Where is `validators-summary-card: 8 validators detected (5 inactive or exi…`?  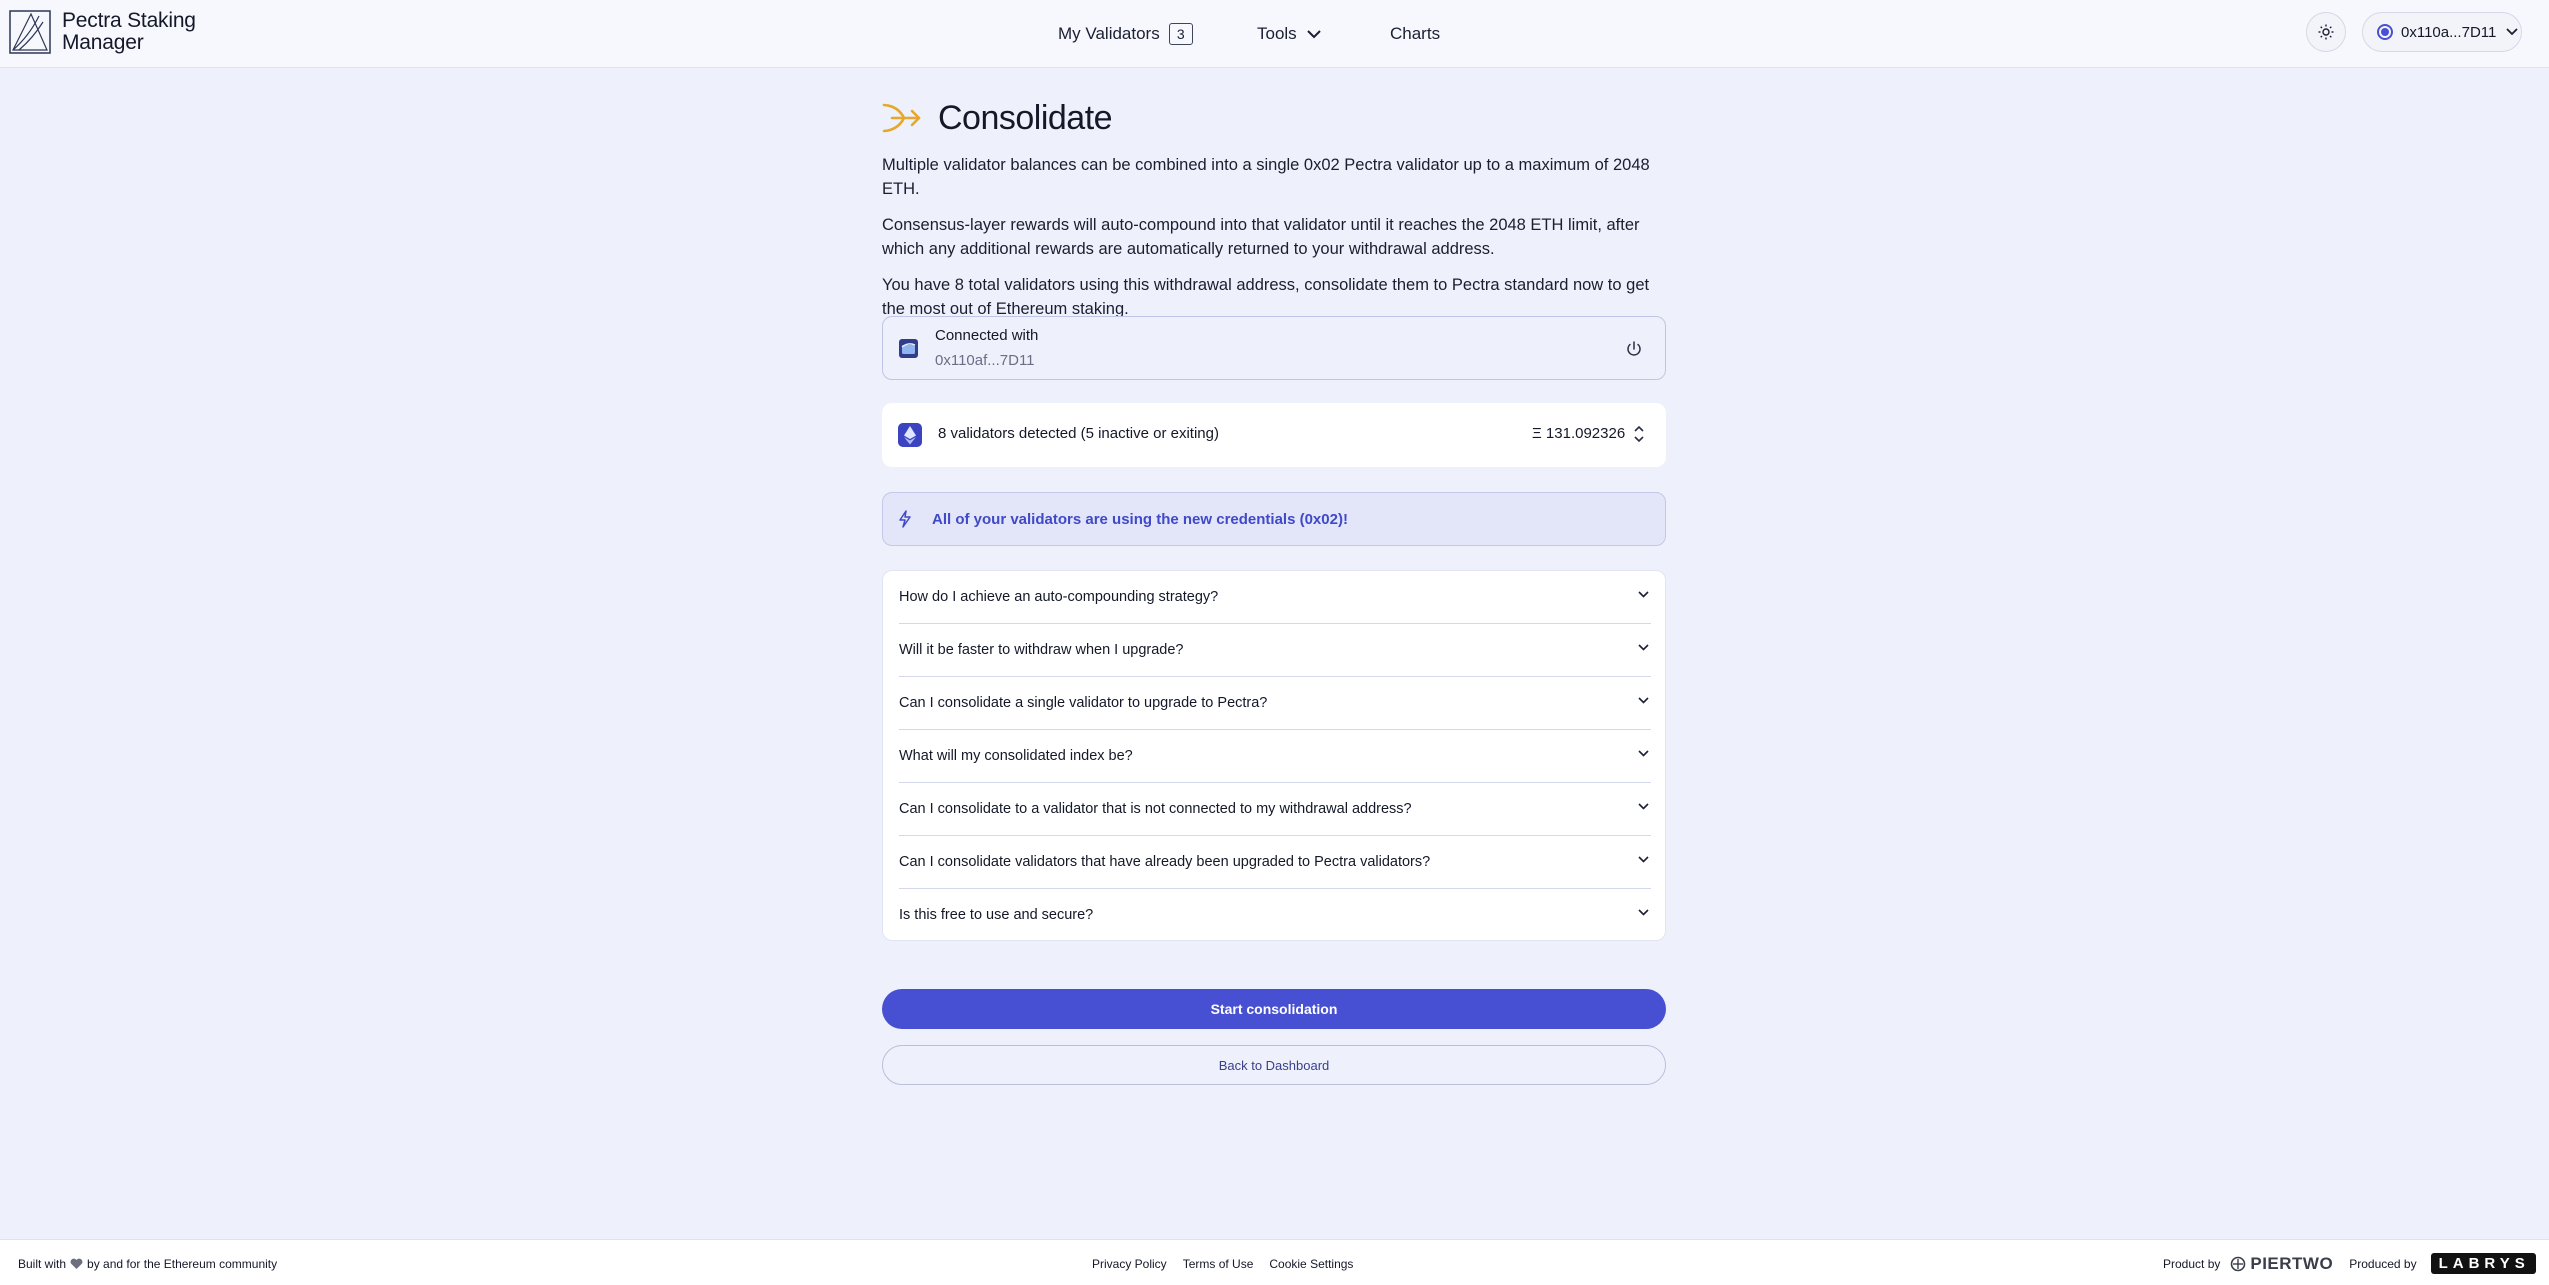
validators-summary-card: 8 validators detected (5 inactive or exi… is located at coordinates (1274, 435).